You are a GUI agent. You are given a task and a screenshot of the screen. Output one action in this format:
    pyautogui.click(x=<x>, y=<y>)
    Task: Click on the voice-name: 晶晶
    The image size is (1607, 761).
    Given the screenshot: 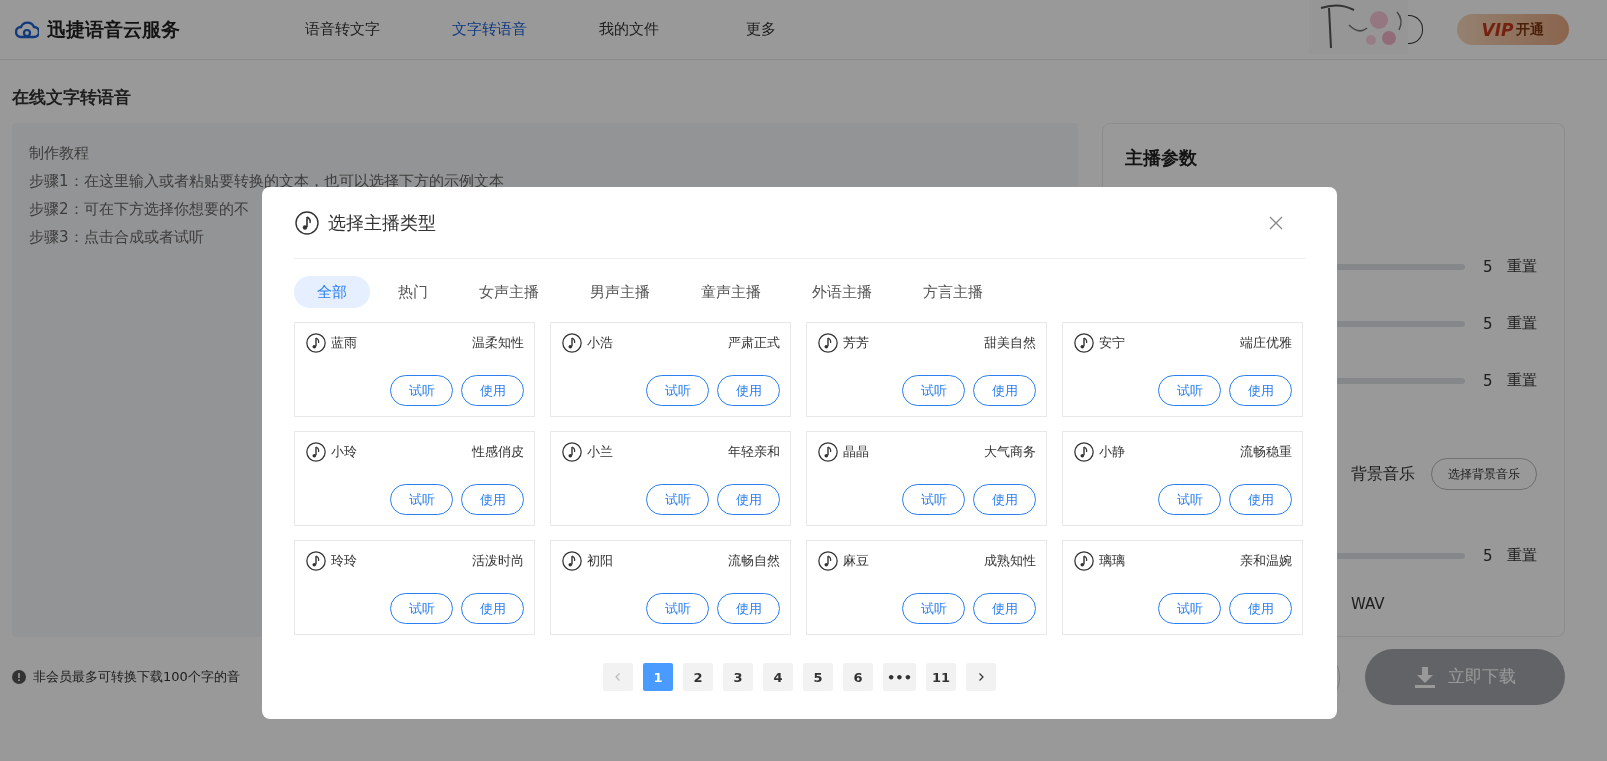 What is the action you would take?
    pyautogui.click(x=856, y=452)
    